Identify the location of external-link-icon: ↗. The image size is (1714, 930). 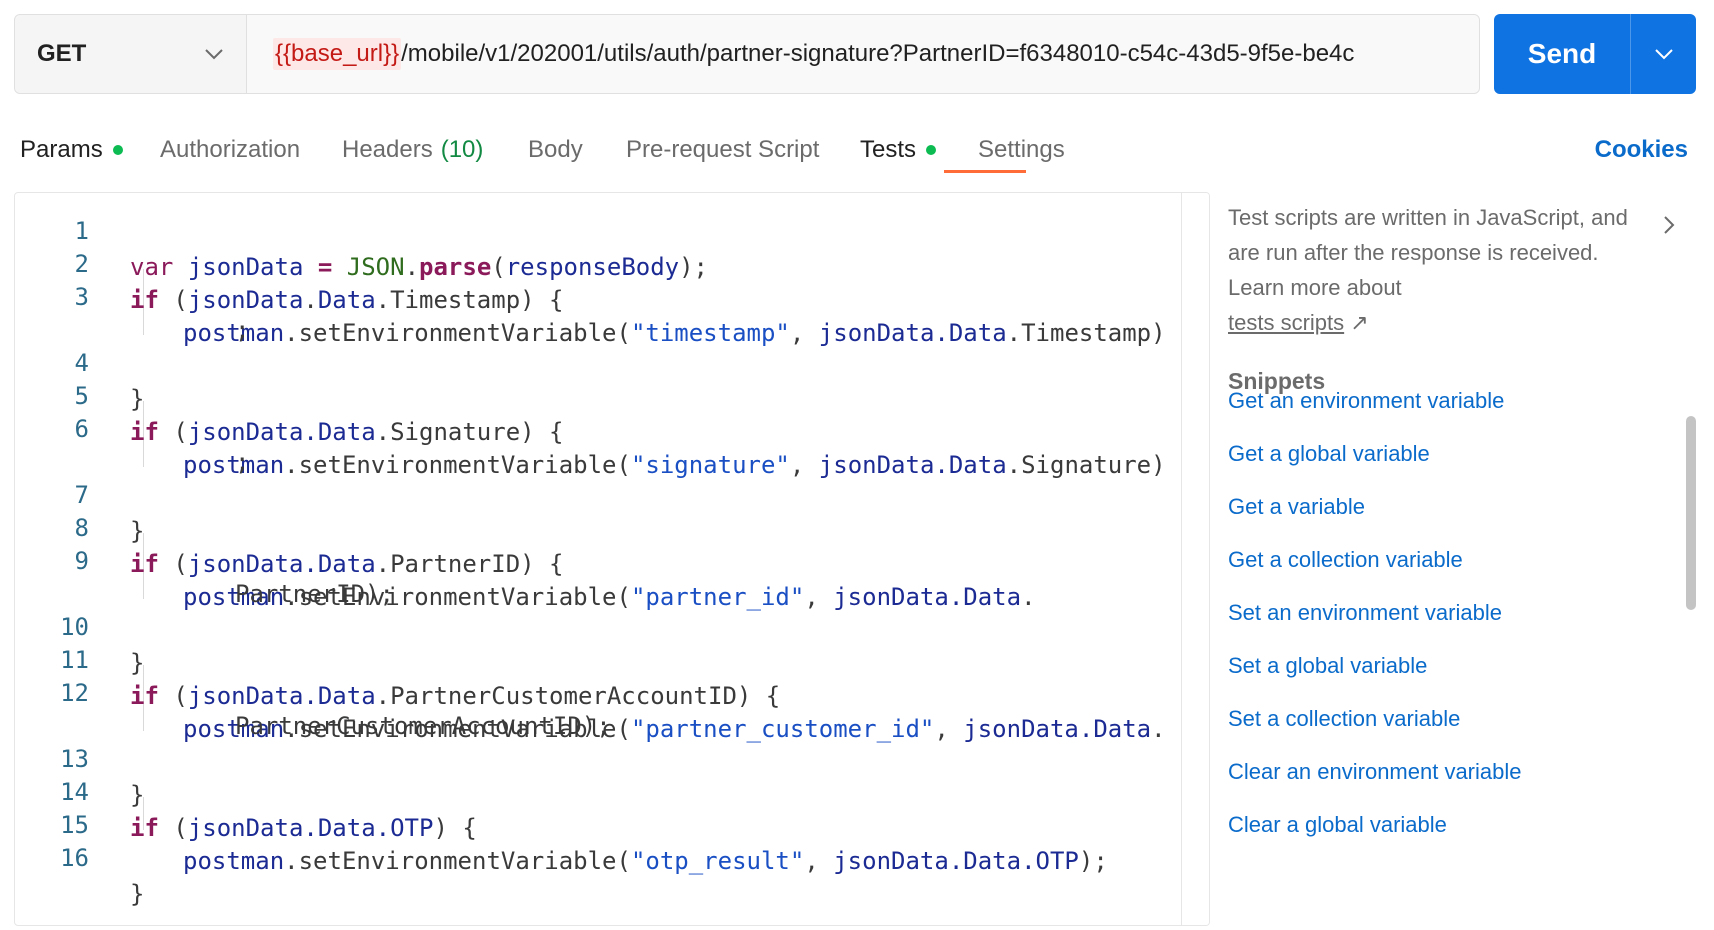
(1359, 322).